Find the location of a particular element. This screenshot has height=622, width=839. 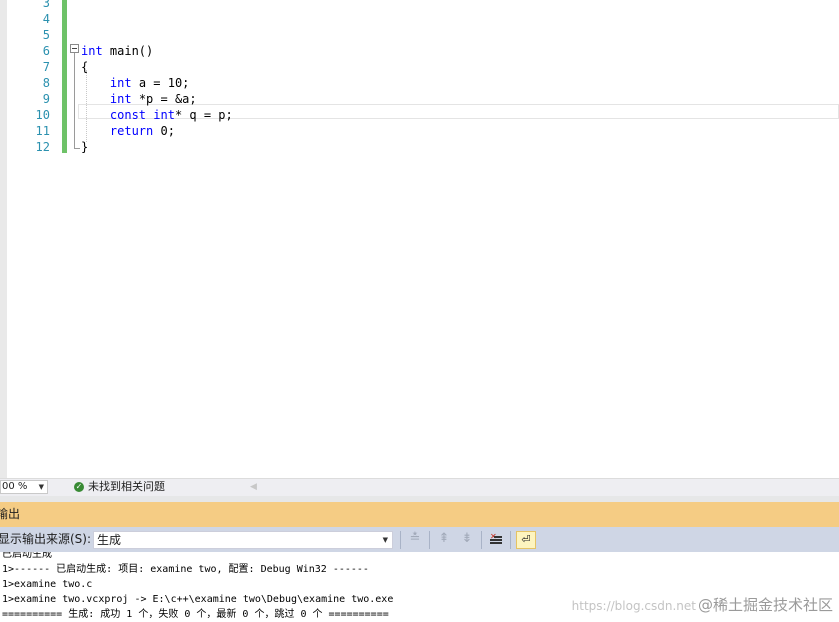

check-circle-icon: ✓ is located at coordinates (79, 487).